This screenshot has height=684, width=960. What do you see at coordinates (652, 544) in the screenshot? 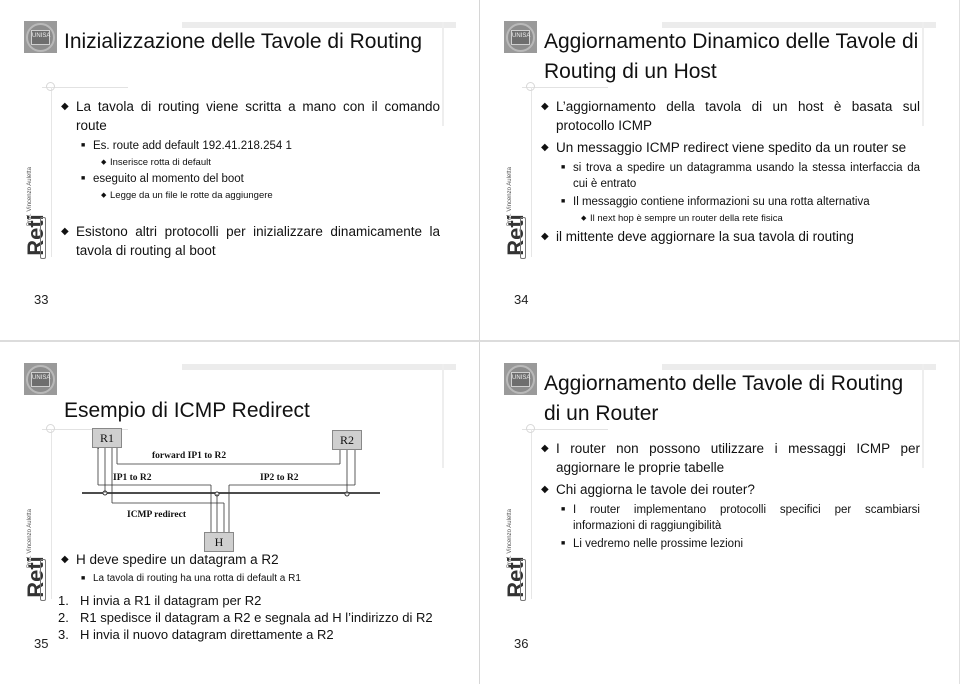
I see `sub-bullet-item: ■ Li vedremo nelle prossime lezioni` at bounding box center [652, 544].